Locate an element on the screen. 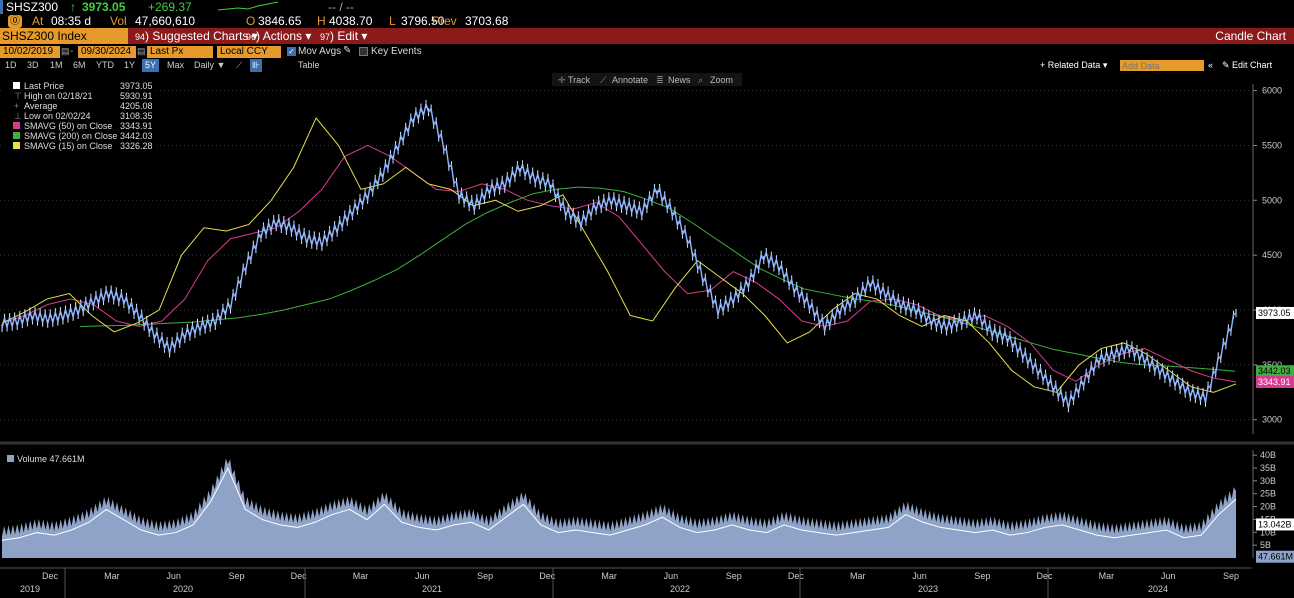 This screenshot has height=598, width=1294. annotate-icon: ⟋ is located at coordinates (603, 80).